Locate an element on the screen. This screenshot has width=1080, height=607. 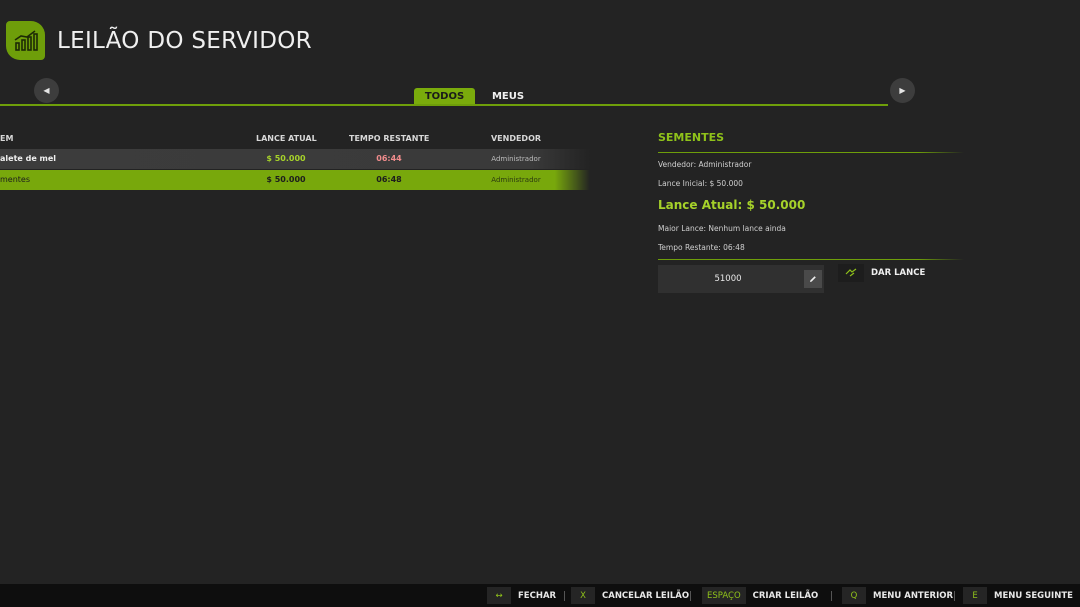
footer-key-cancel: X is located at coordinates (583, 595).